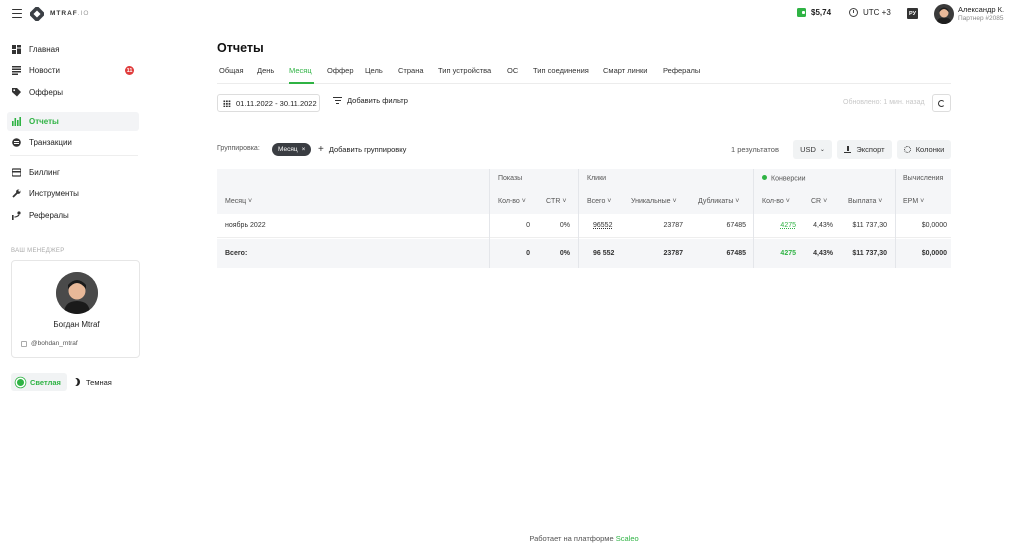 The image size is (1024, 554). Describe the element at coordinates (654, 201) in the screenshot. I see `col-unique: Уникальные ˅` at that location.